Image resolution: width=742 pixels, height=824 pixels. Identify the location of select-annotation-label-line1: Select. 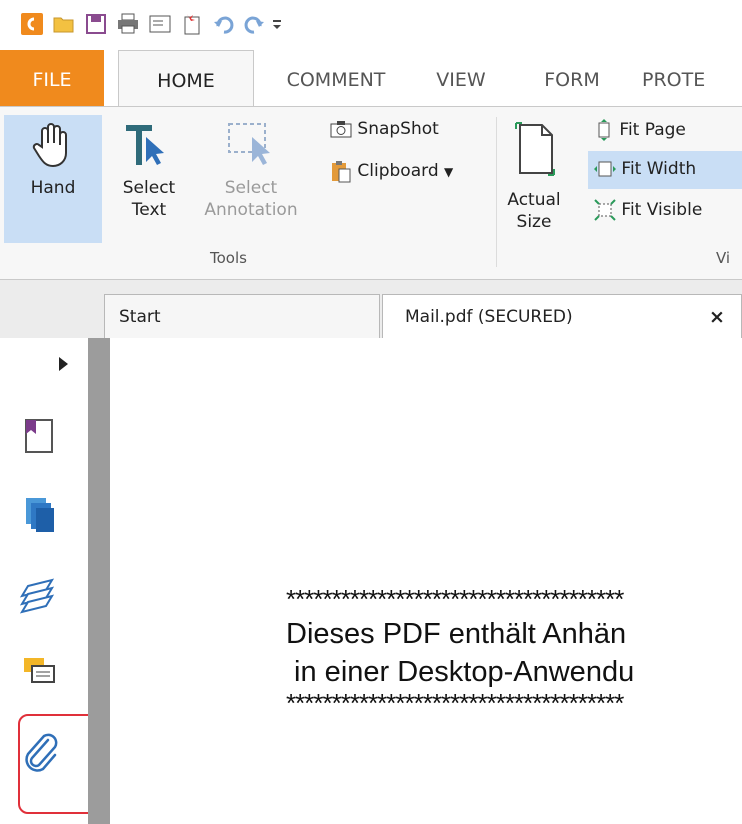
(251, 188).